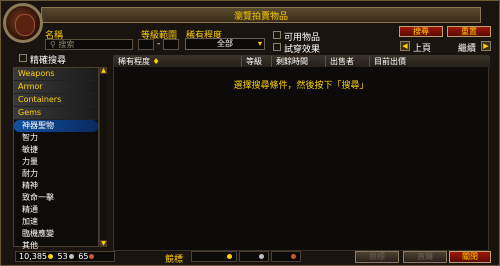 Image resolution: width=500 pixels, height=266 pixels. I want to click on category-item: Weapons, so click(56, 74).